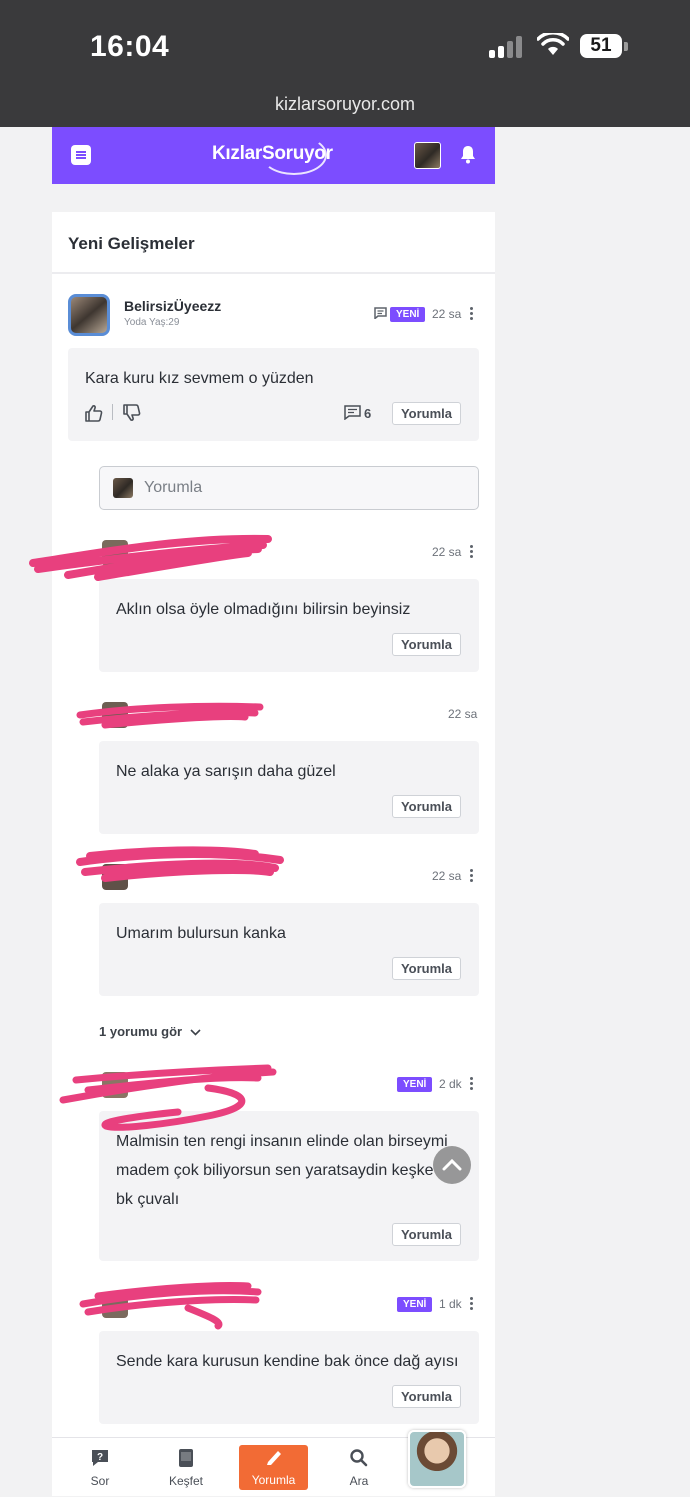 Image resolution: width=690 pixels, height=1497 pixels. Describe the element at coordinates (294, 488) in the screenshot. I see `comment-input` at that location.